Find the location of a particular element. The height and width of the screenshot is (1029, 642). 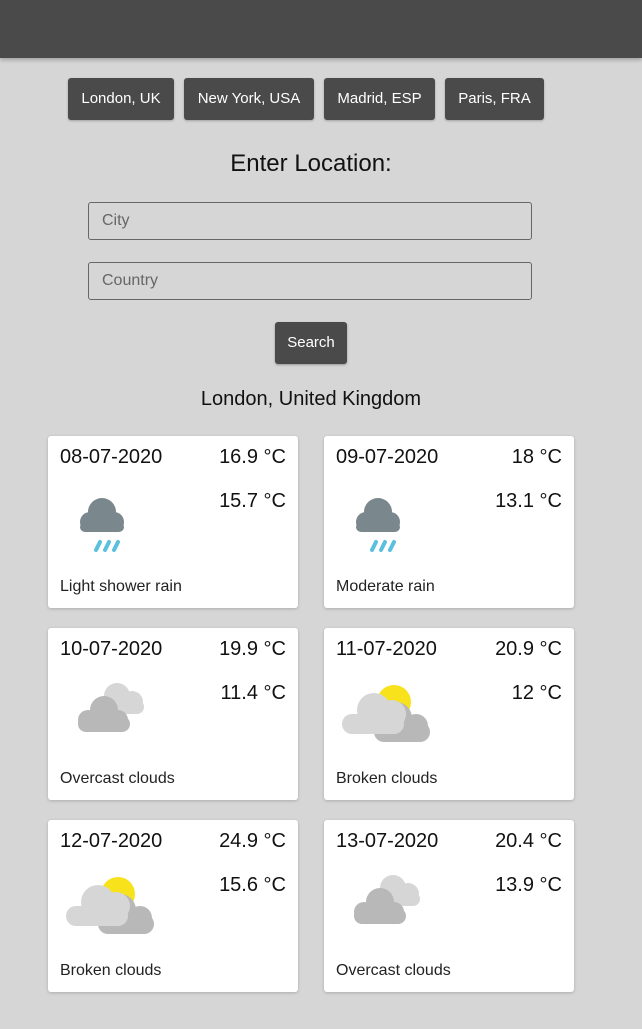

enter-location-heading: Enter Location: is located at coordinates (311, 163).